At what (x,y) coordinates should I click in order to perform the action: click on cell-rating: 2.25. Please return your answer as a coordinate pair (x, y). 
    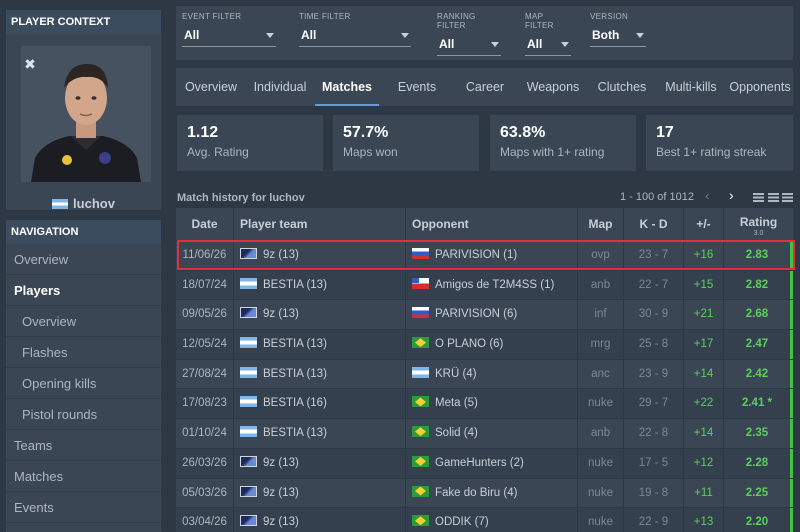
    Looking at the image, I should click on (758, 493).